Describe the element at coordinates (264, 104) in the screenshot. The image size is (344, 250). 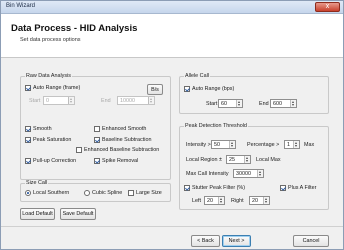
I see `allele-end-label: End` at that location.